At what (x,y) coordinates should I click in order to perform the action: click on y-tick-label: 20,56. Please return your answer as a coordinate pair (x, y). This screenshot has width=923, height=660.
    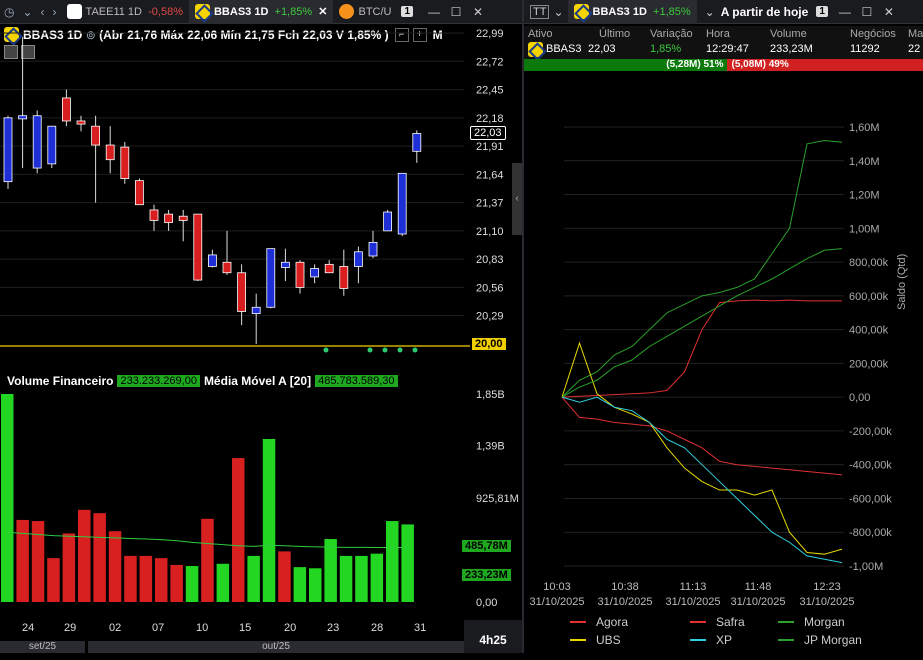
    Looking at the image, I should click on (490, 288).